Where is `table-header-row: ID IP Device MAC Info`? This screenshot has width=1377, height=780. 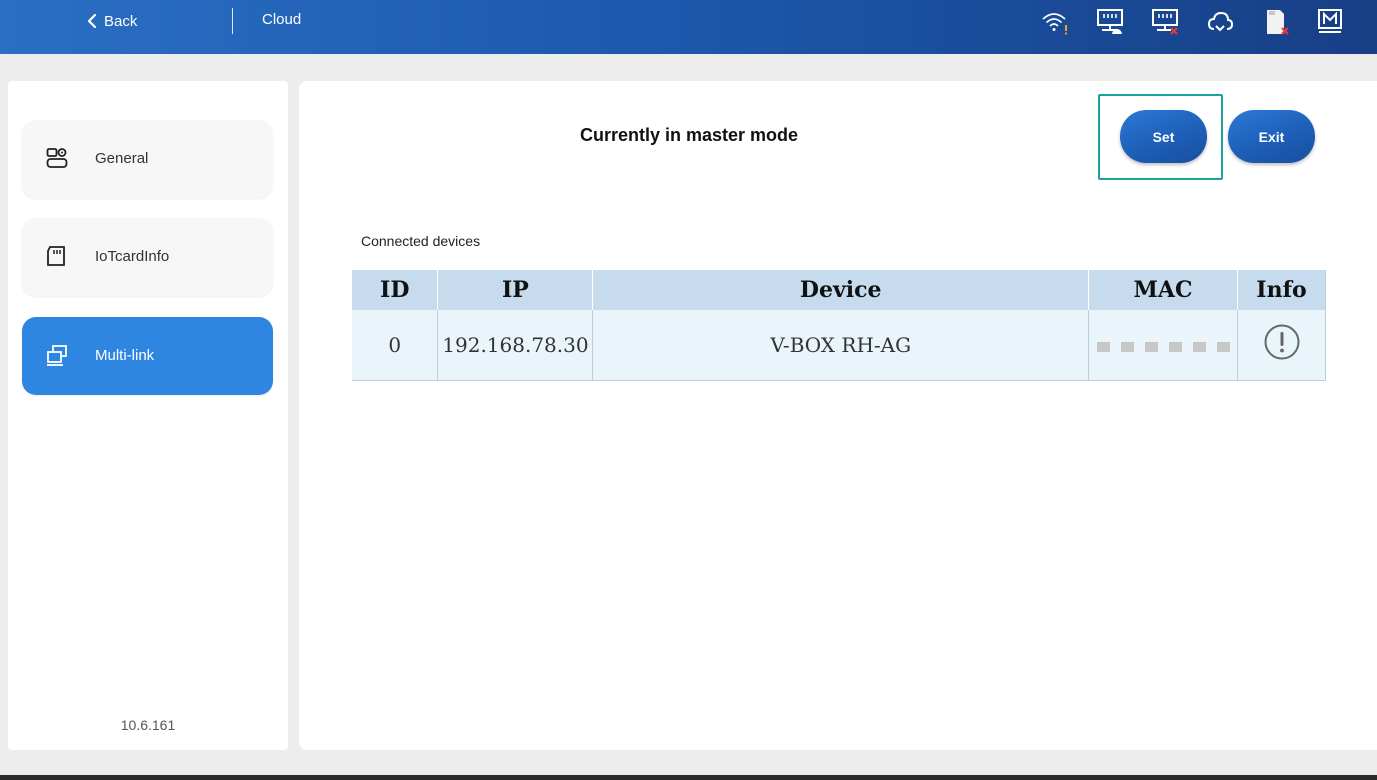
table-header-row: ID IP Device MAC Info is located at coordinates (839, 290).